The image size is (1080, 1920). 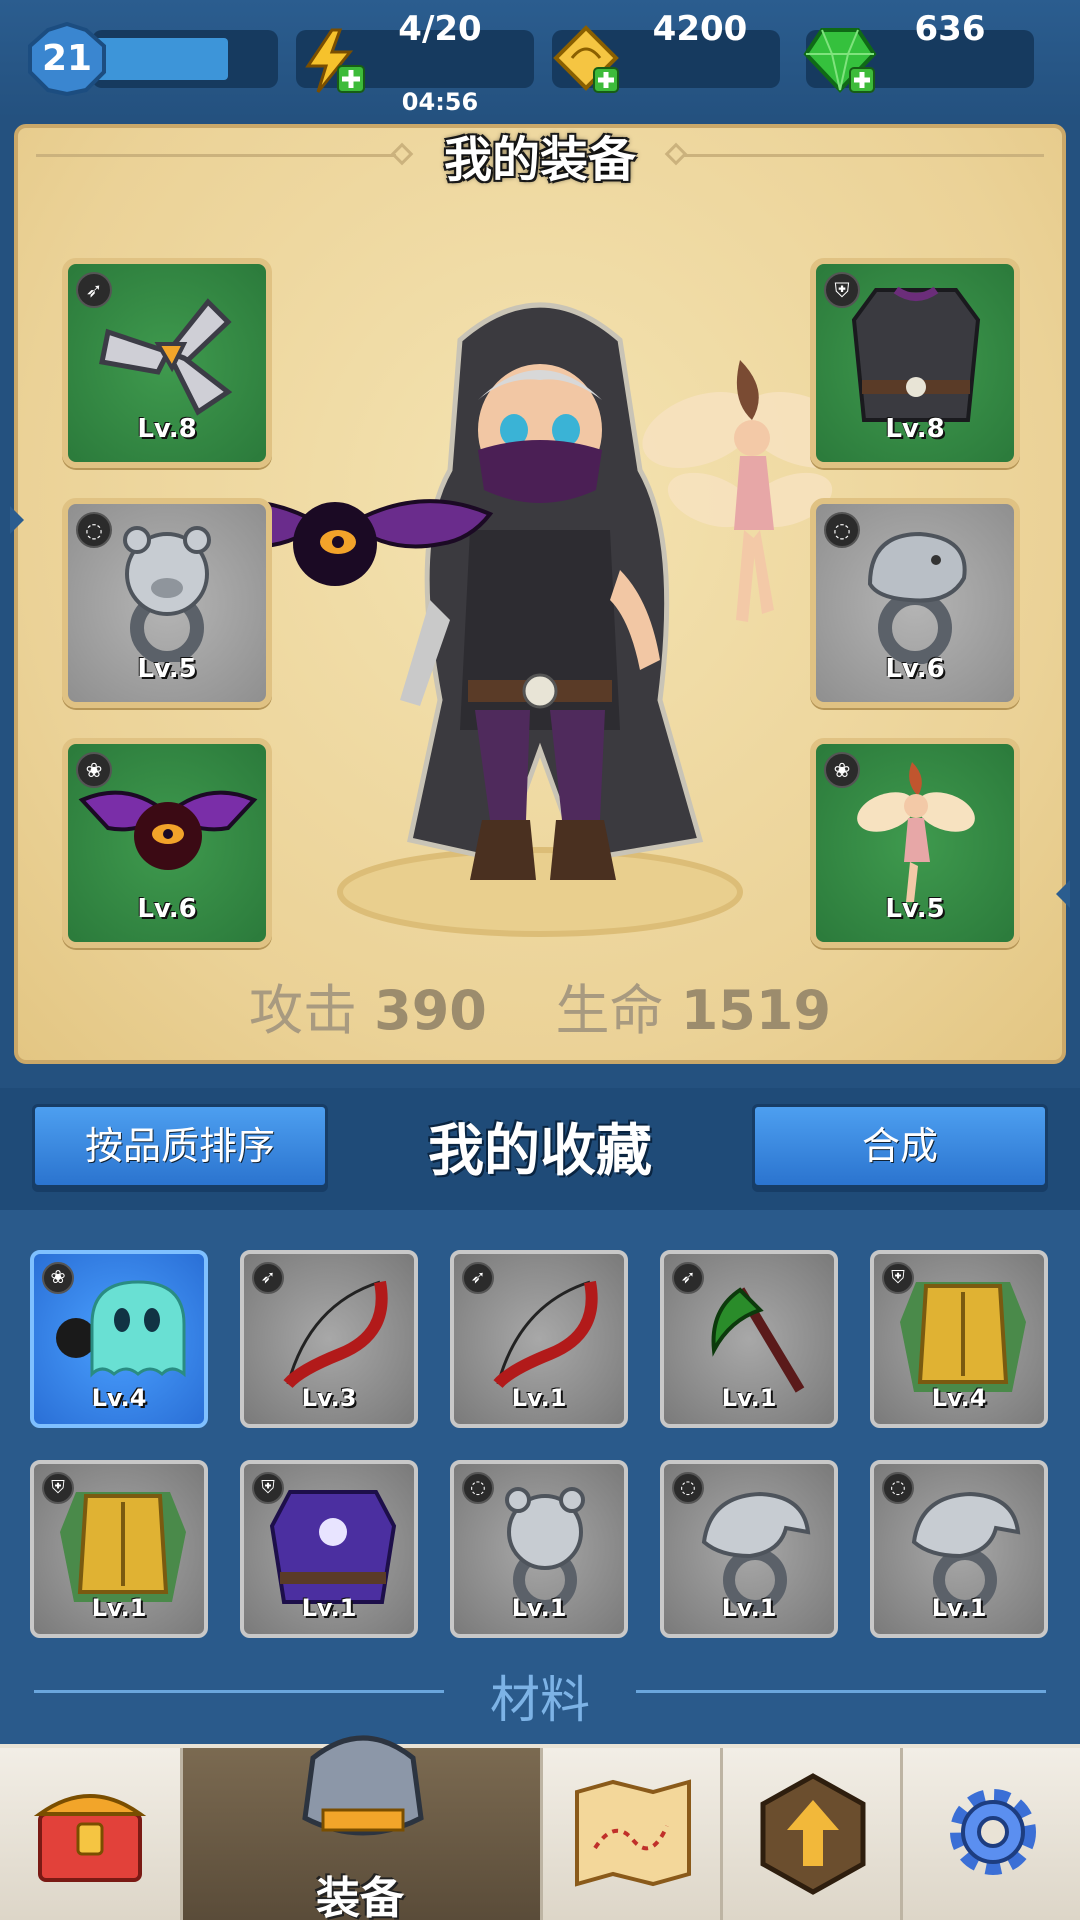 What do you see at coordinates (540, 59) in the screenshot?
I see `top-resource-bar: 21 4/20 04:56 4200 636` at bounding box center [540, 59].